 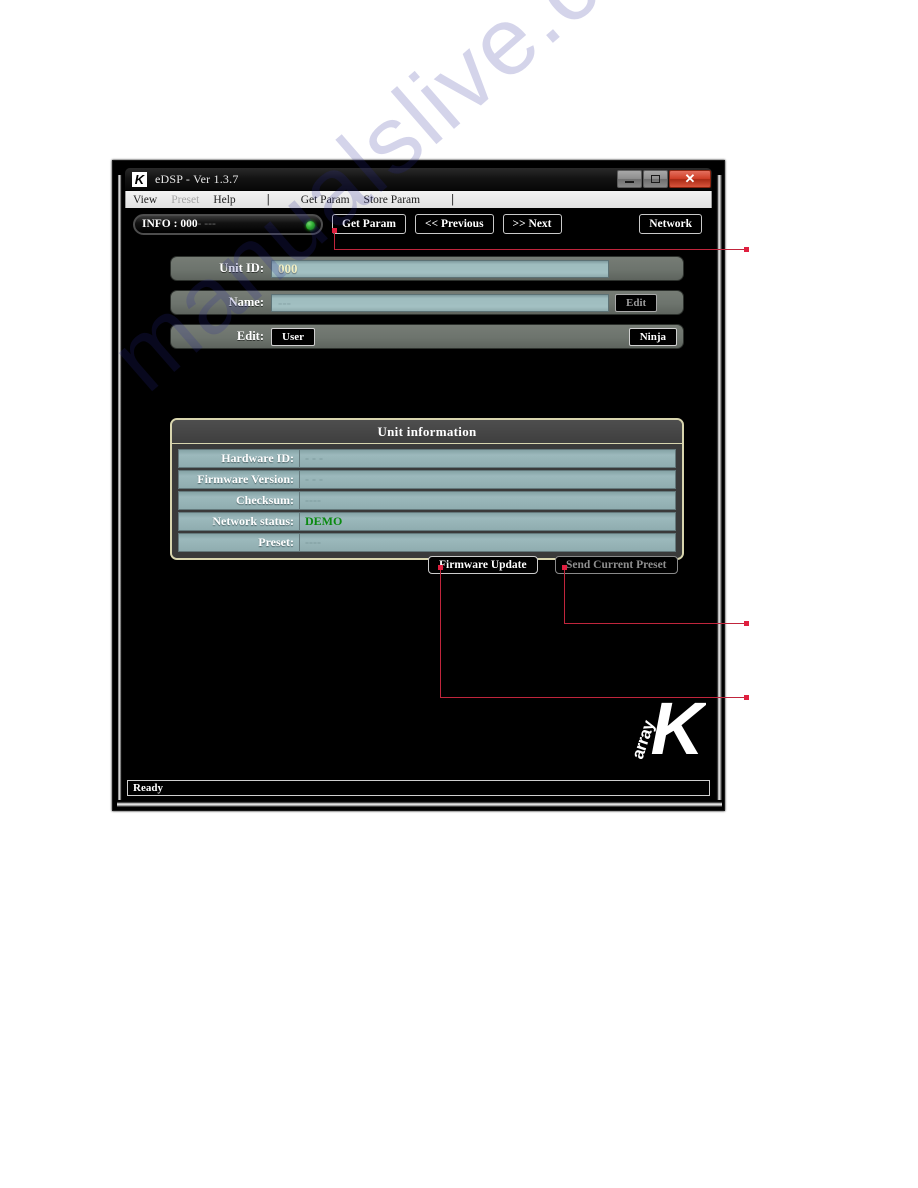 I want to click on get-param-button: Get Param, so click(x=369, y=224).